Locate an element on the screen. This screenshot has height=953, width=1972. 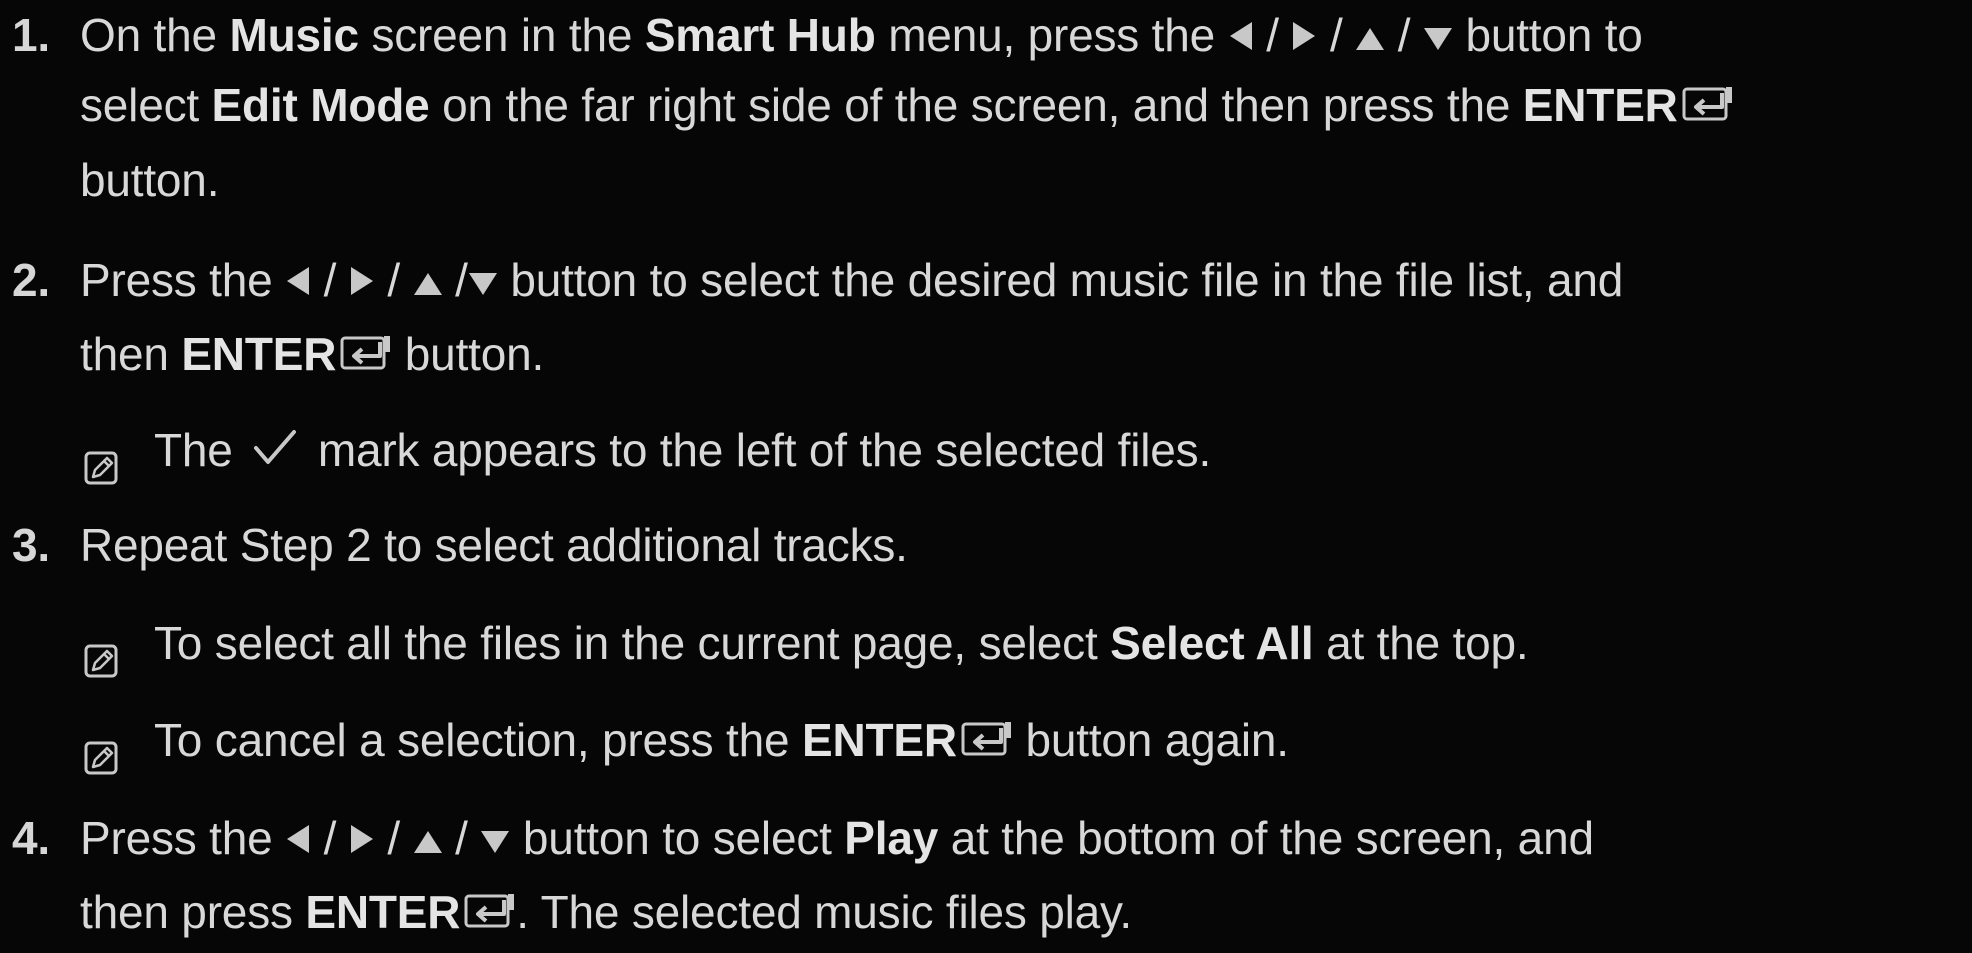
step-text: then ENTER button. is located at coordinates (312, 356).